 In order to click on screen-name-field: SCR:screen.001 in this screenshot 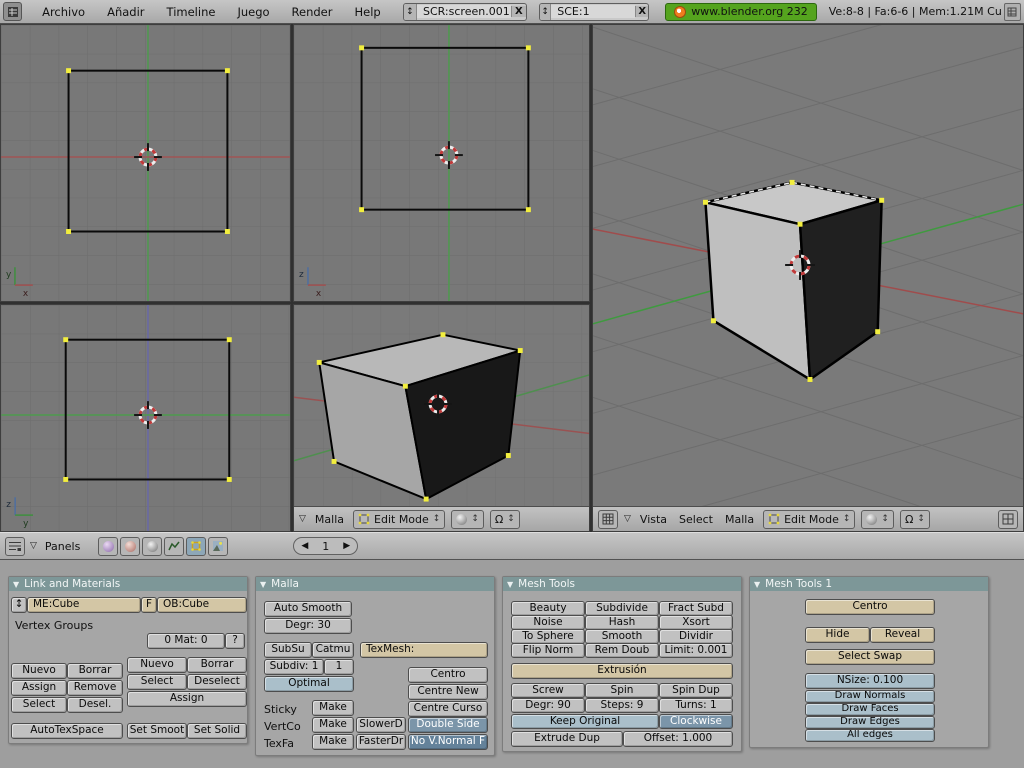, I will do `click(463, 11)`.